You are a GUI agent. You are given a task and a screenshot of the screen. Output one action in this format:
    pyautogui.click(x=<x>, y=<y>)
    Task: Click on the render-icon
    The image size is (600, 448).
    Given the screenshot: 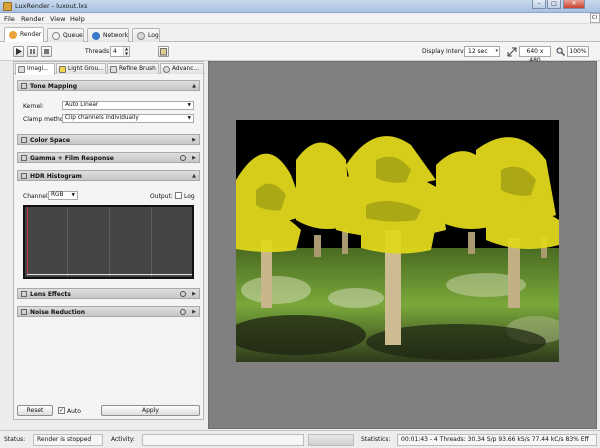 What is the action you would take?
    pyautogui.click(x=13, y=35)
    